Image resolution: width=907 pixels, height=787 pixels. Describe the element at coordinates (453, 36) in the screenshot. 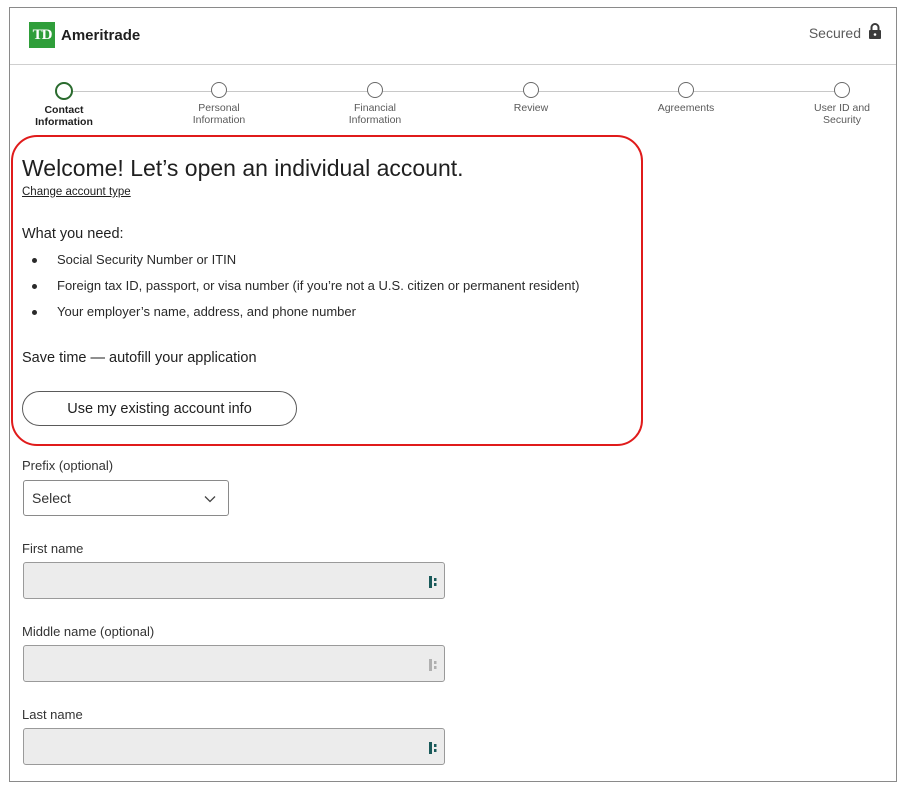

I see `header: TD Ameritrade Secured` at that location.